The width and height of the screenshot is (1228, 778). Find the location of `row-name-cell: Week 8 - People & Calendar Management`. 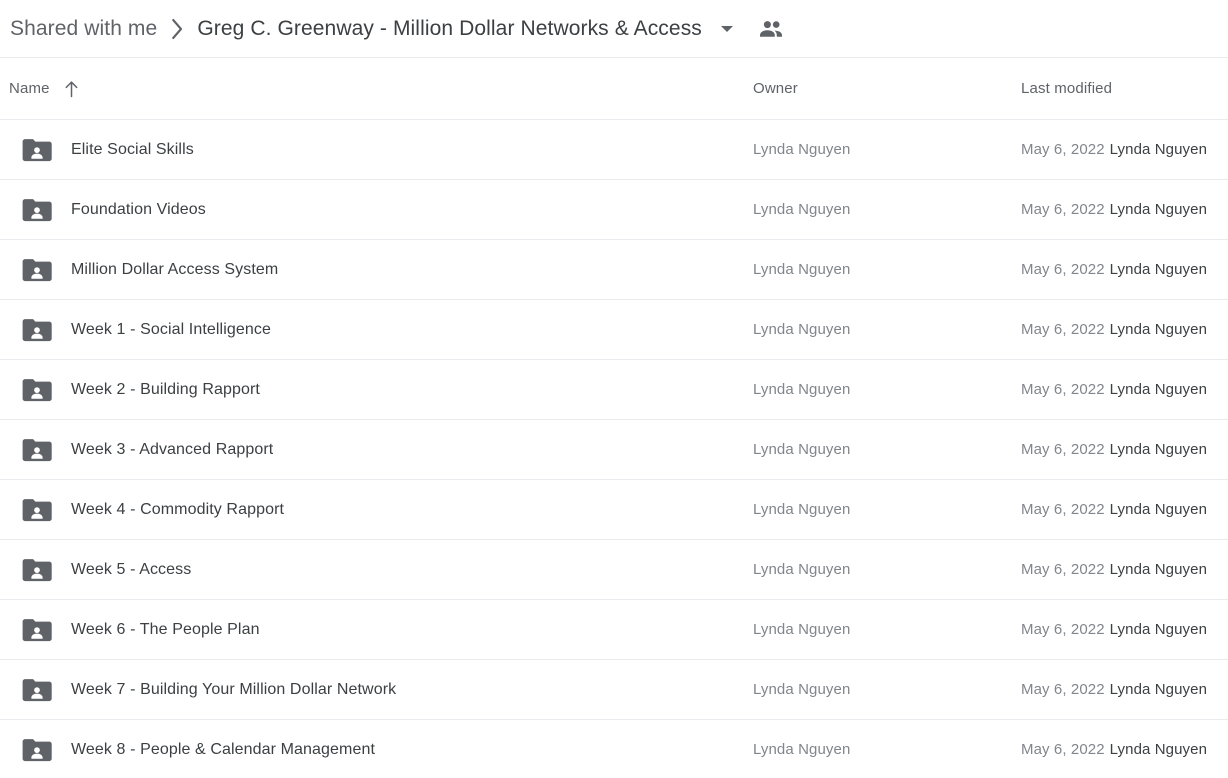

row-name-cell: Week 8 - People & Calendar Management is located at coordinates (371, 750).